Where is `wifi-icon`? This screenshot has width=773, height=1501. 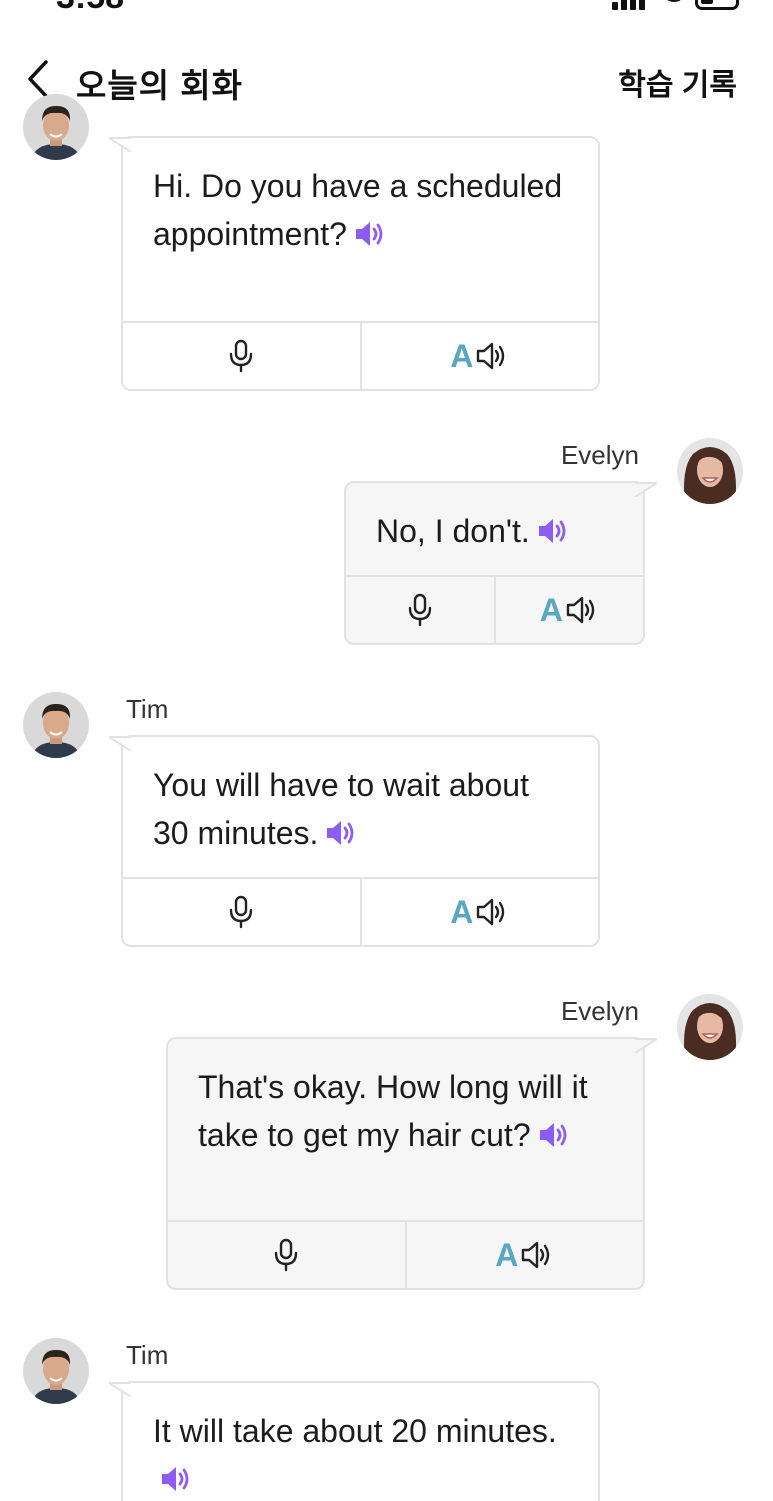 wifi-icon is located at coordinates (672, 5).